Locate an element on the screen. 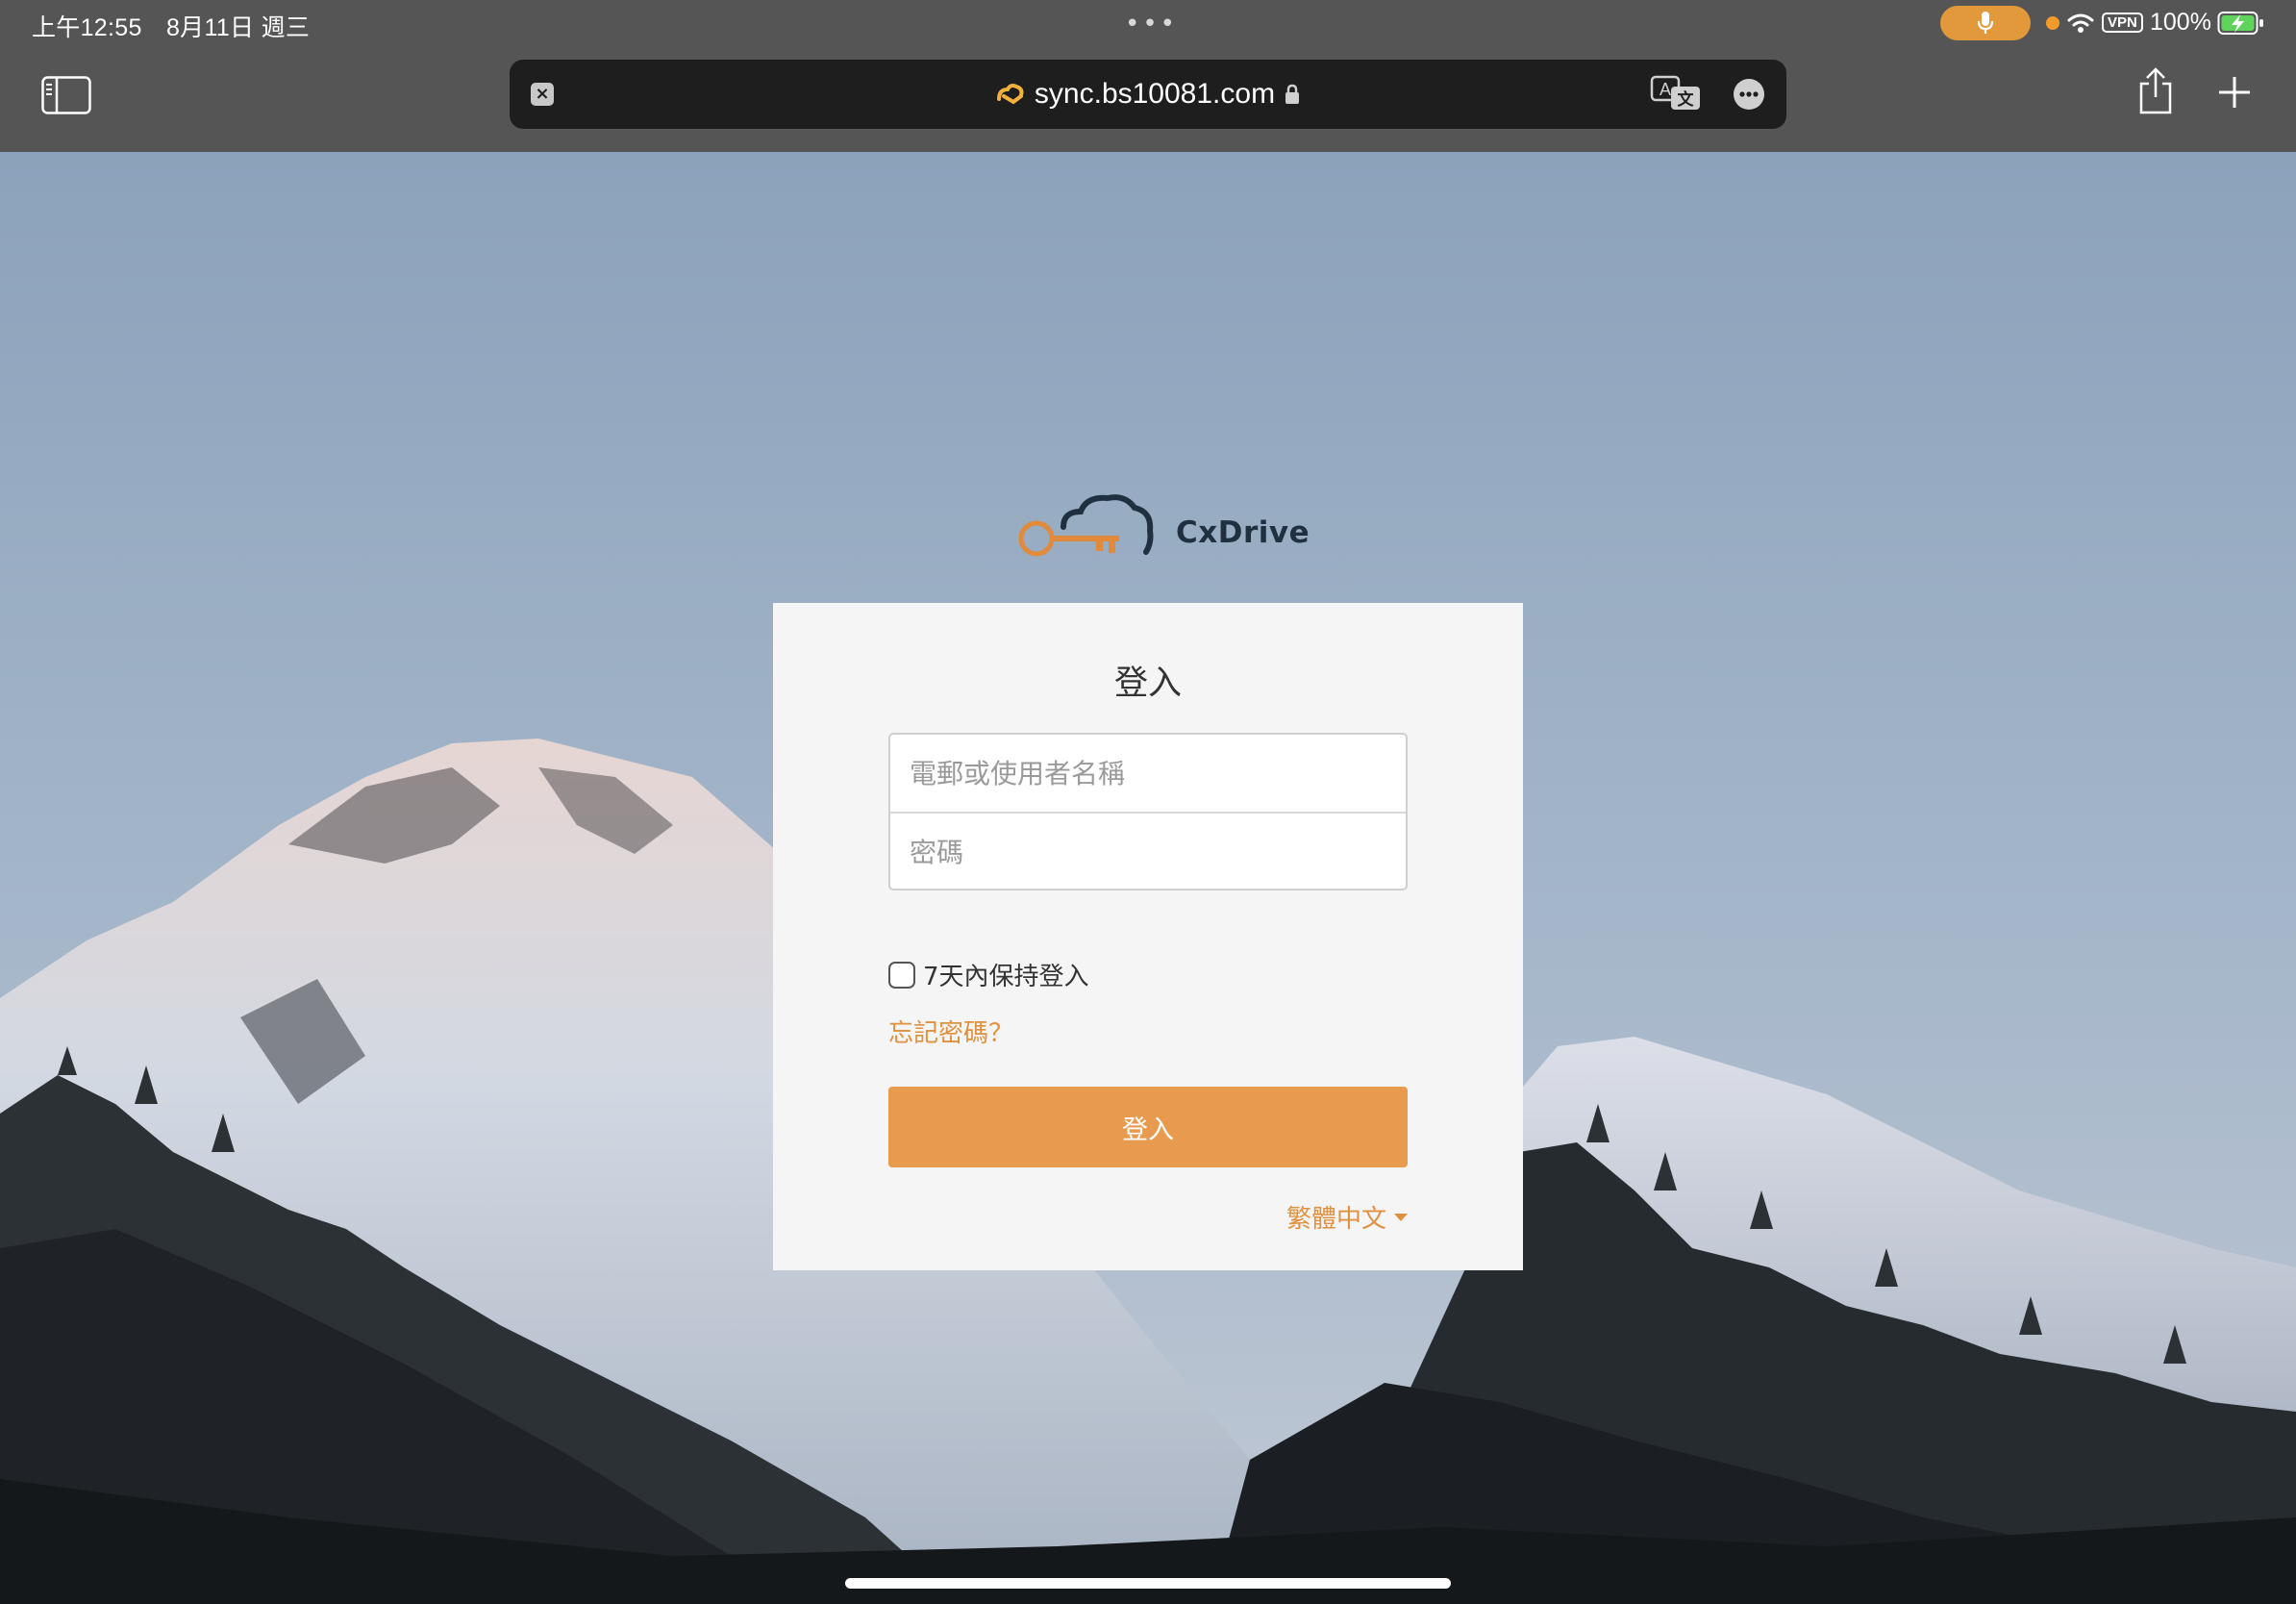 This screenshot has height=1604, width=2296. login-button: 登入 is located at coordinates (1148, 1127).